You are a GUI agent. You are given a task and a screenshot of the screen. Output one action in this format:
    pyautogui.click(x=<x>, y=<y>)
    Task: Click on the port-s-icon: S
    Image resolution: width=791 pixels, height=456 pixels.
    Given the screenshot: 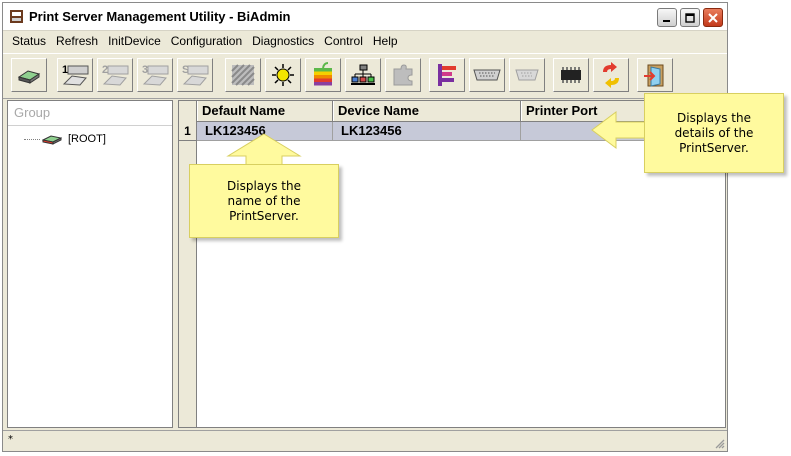 What is the action you would take?
    pyautogui.click(x=195, y=75)
    